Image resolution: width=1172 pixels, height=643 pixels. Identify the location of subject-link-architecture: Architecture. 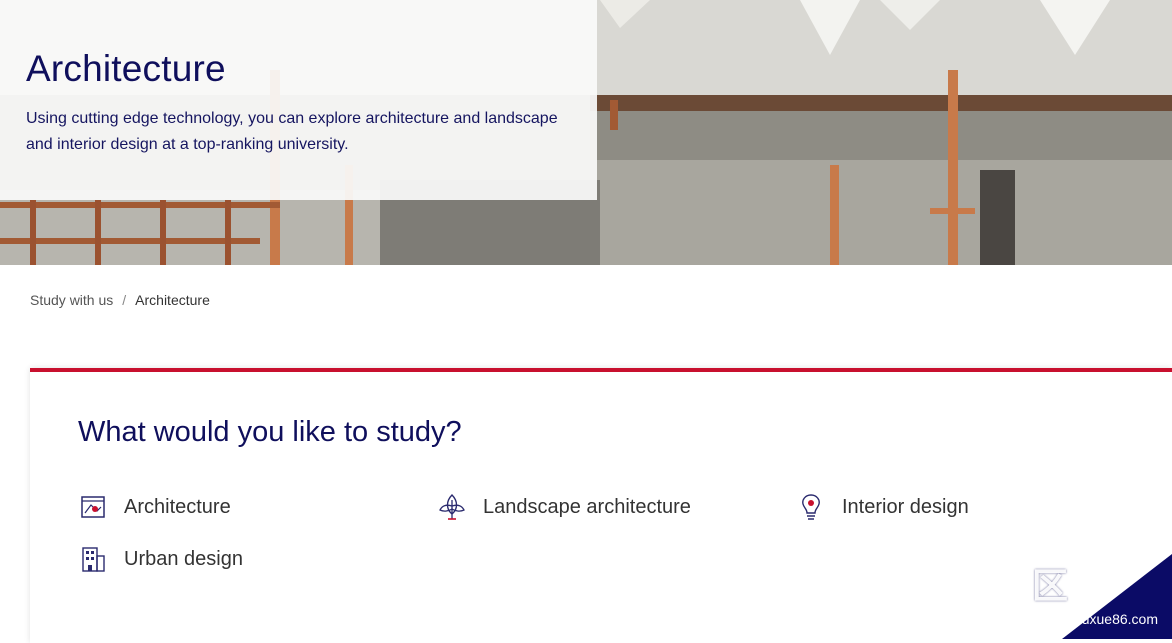
(154, 507).